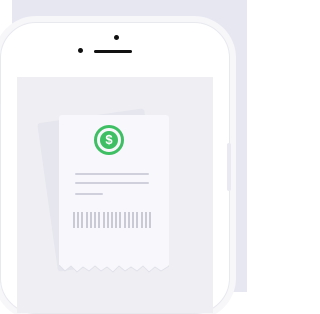  Describe the element at coordinates (112, 220) in the screenshot. I see `barcode` at that location.